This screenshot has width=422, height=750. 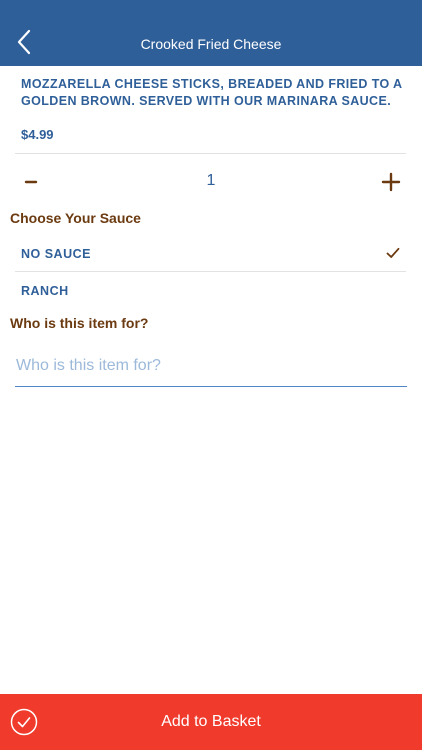 I want to click on quantity-value: 1, so click(x=211, y=180).